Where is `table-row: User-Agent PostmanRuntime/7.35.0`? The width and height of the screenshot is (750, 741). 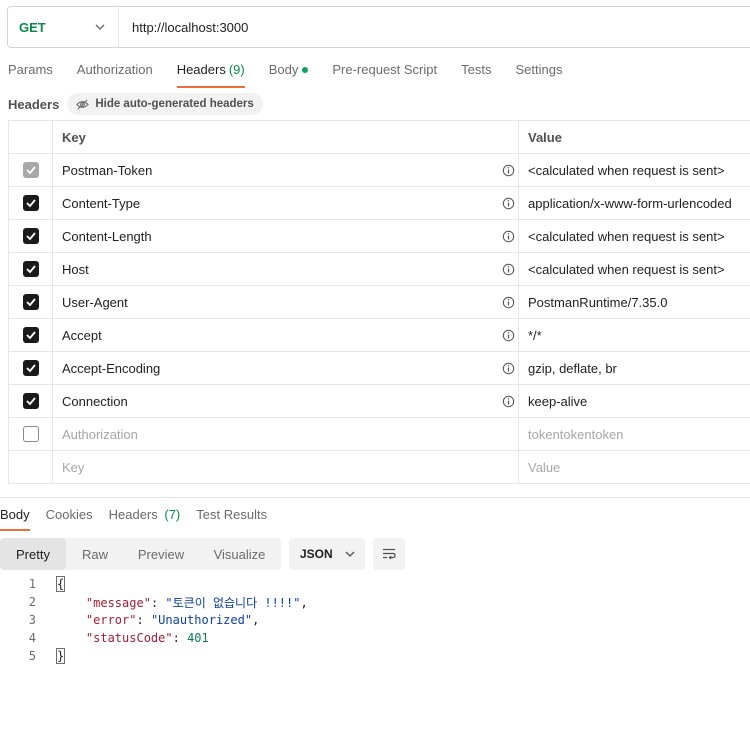
table-row: User-Agent PostmanRuntime/7.35.0 is located at coordinates (379, 302).